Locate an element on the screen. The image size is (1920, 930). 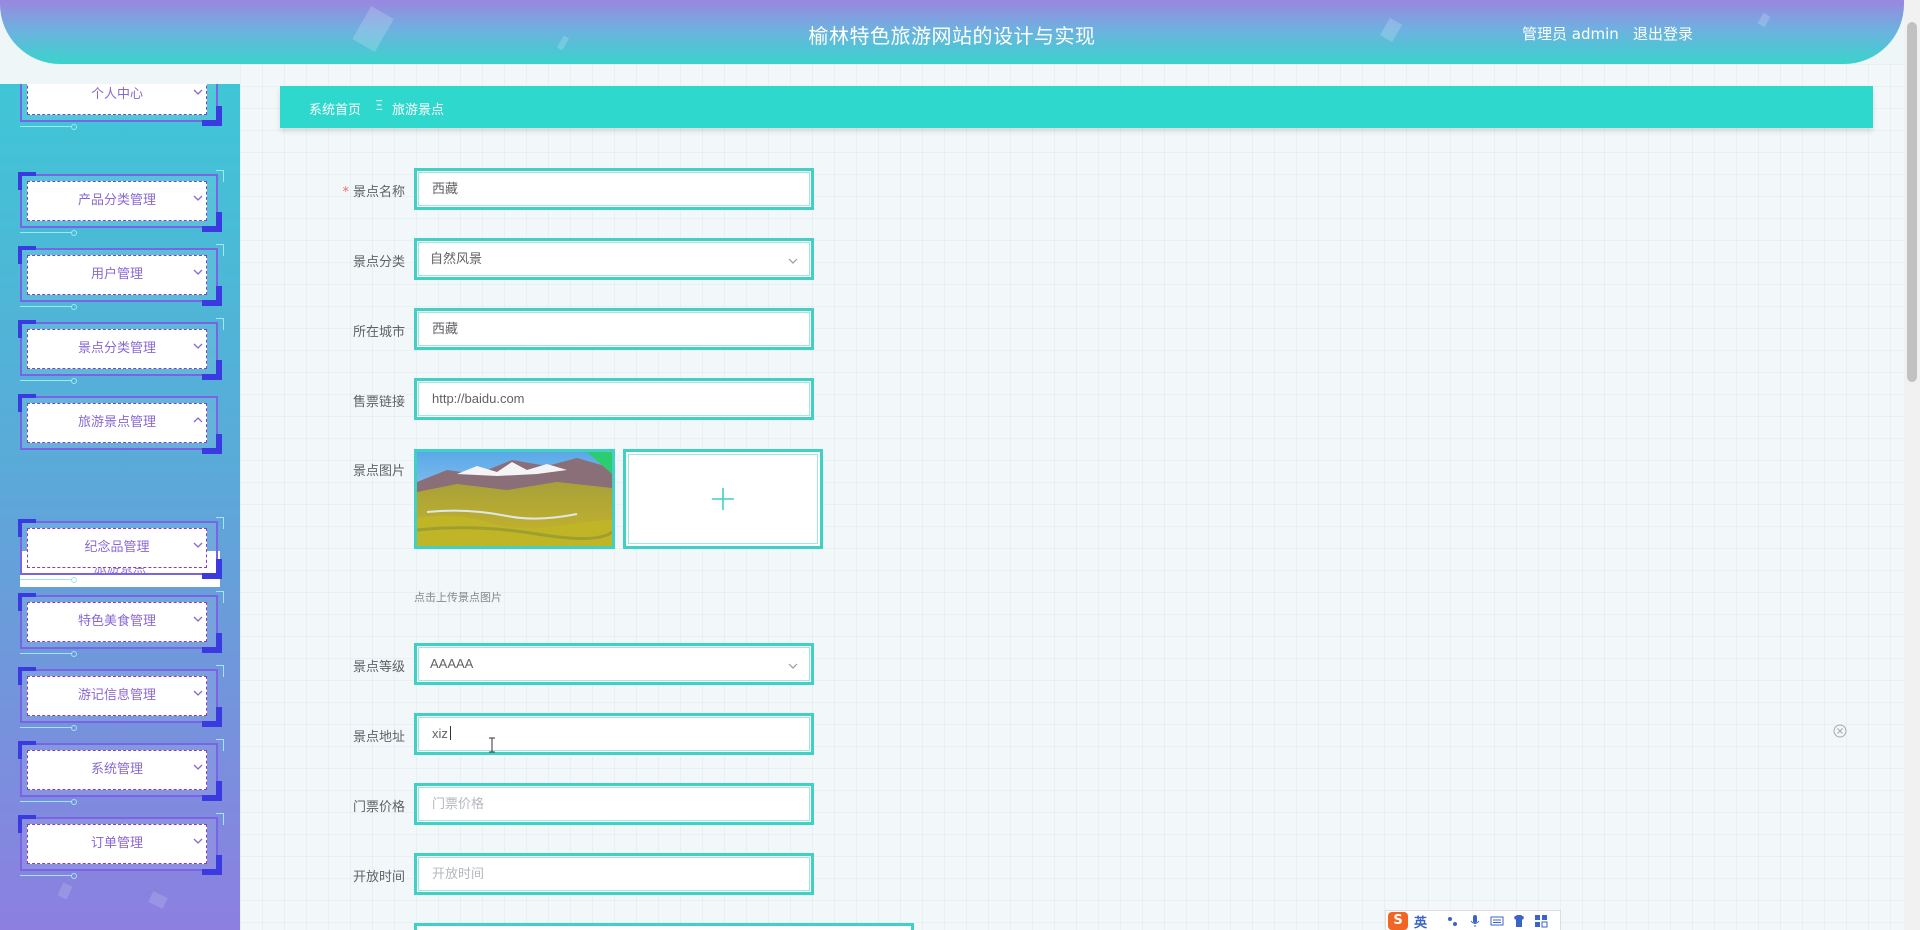
name-input-value: 西藏 is located at coordinates (614, 189).